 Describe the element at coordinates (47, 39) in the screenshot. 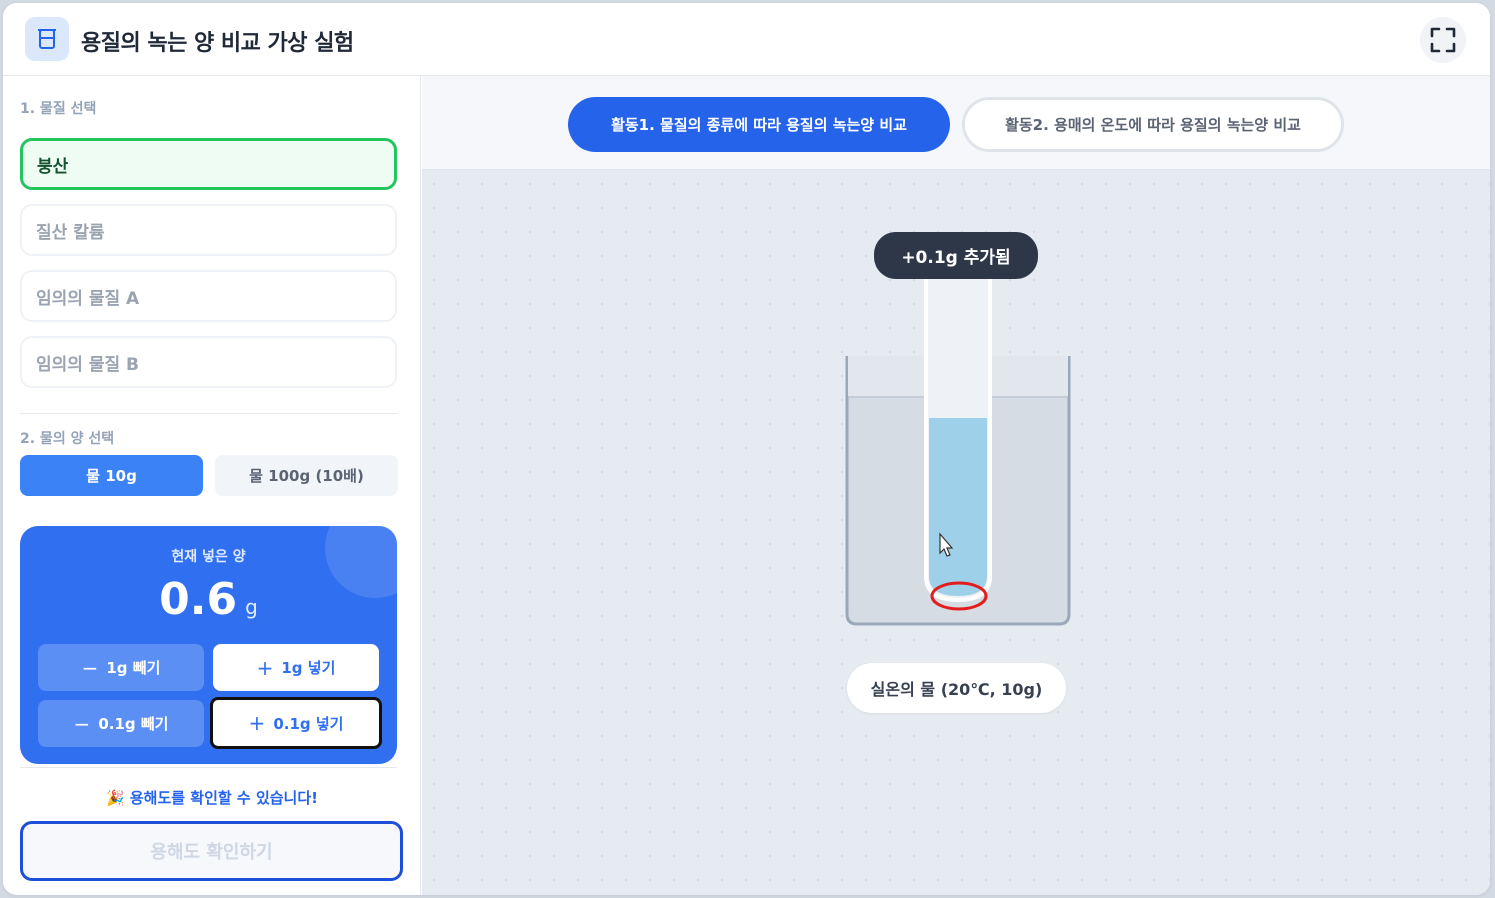

I see `beaker-icon` at that location.